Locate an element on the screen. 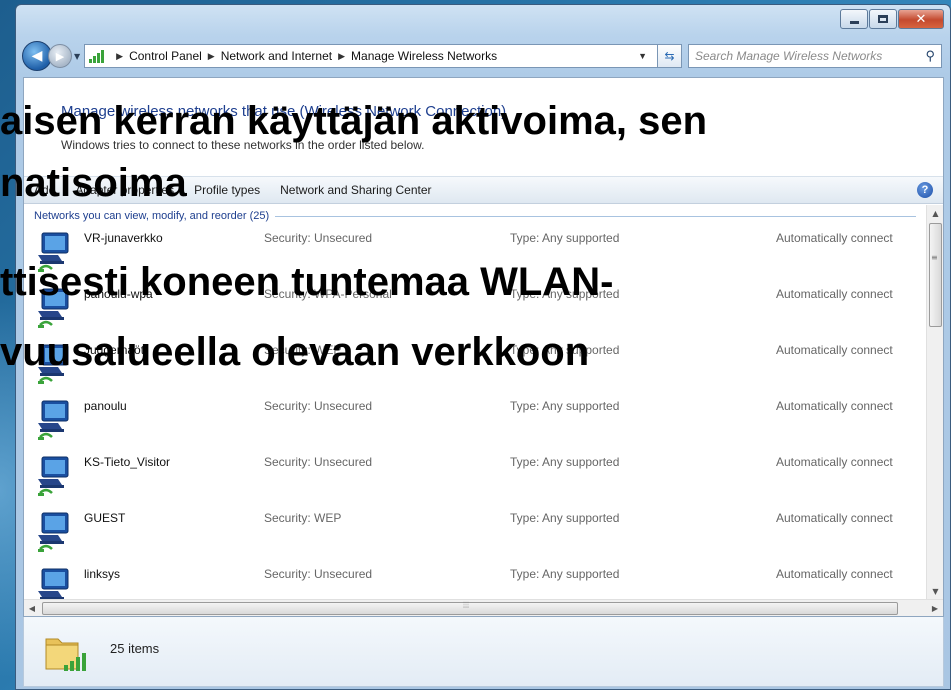 The image size is (951, 690). network-sharing-center-button: Network and Sharing Center is located at coordinates (355, 190).